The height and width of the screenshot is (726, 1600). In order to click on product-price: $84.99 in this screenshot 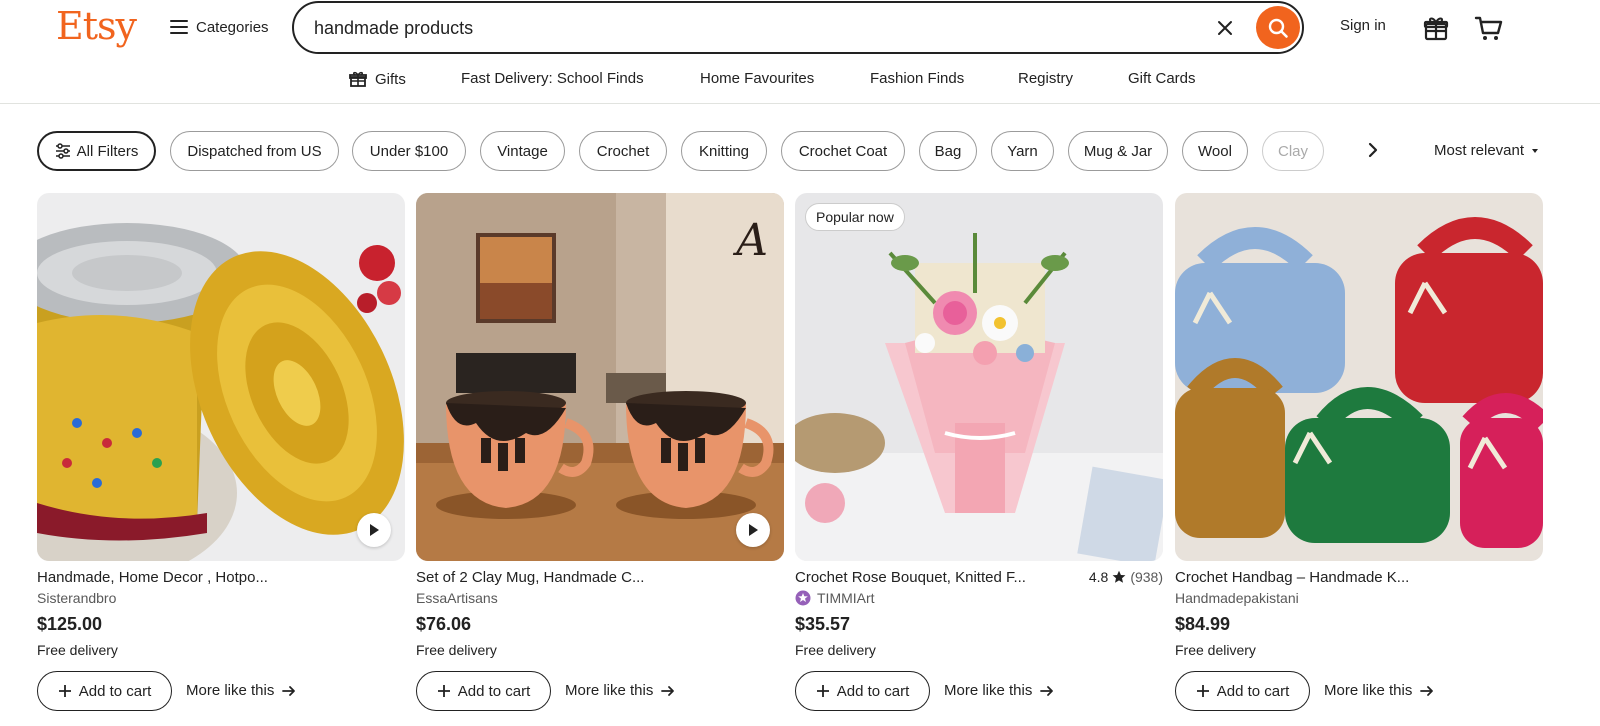, I will do `click(1203, 624)`.